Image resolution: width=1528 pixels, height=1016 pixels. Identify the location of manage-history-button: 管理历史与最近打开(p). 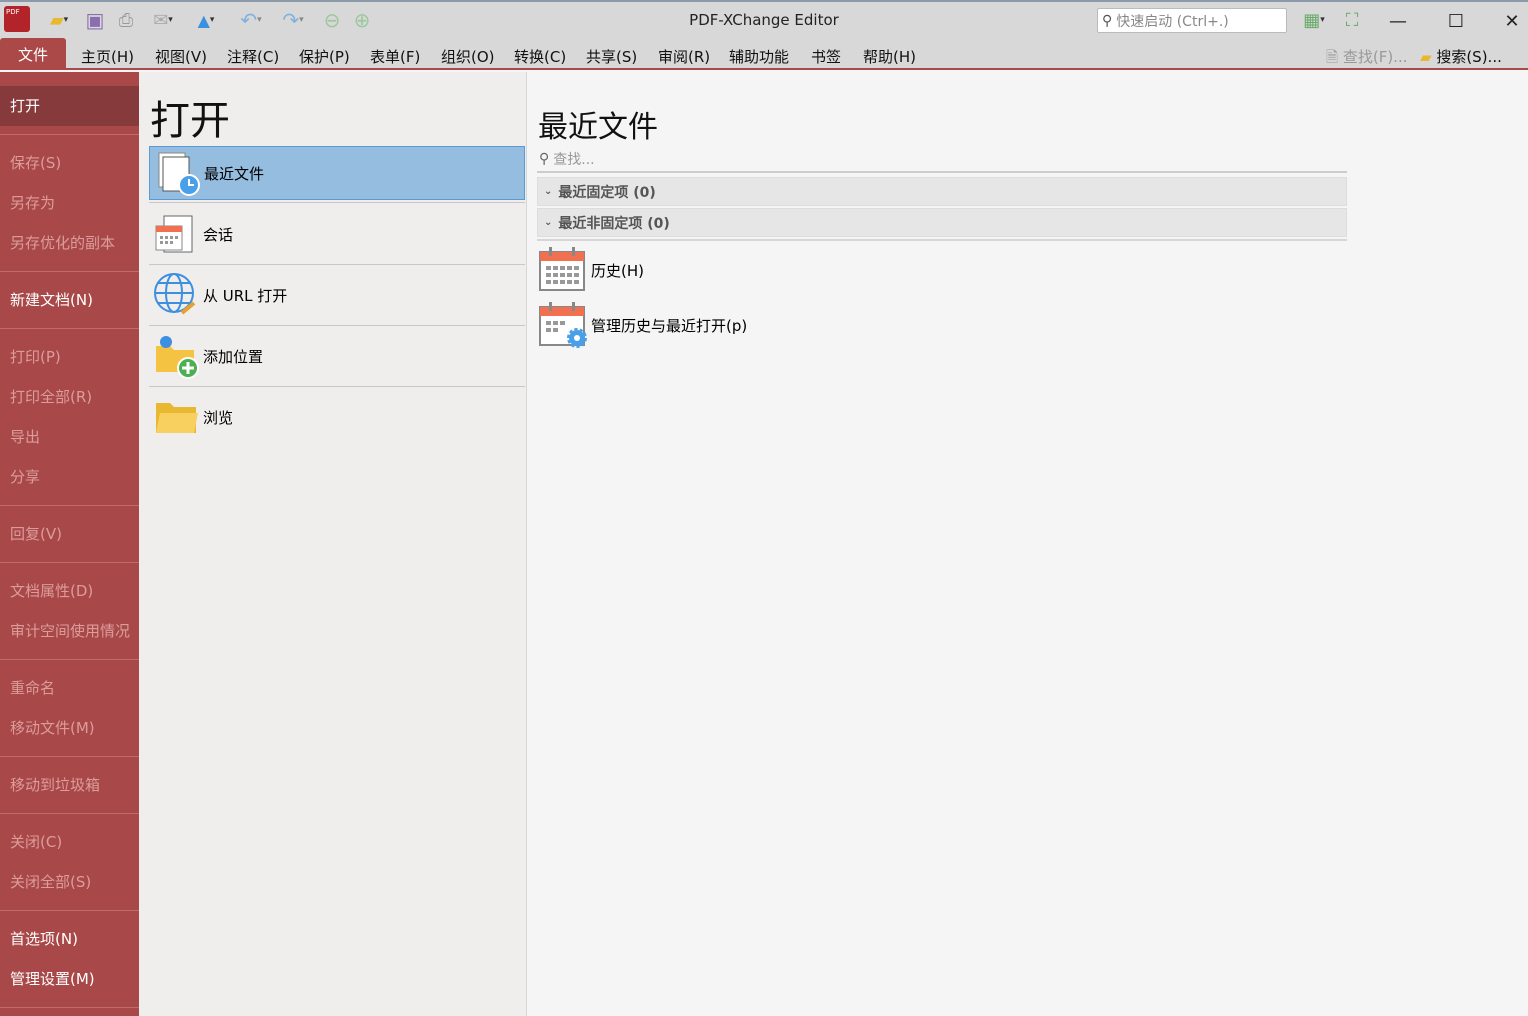
(643, 325).